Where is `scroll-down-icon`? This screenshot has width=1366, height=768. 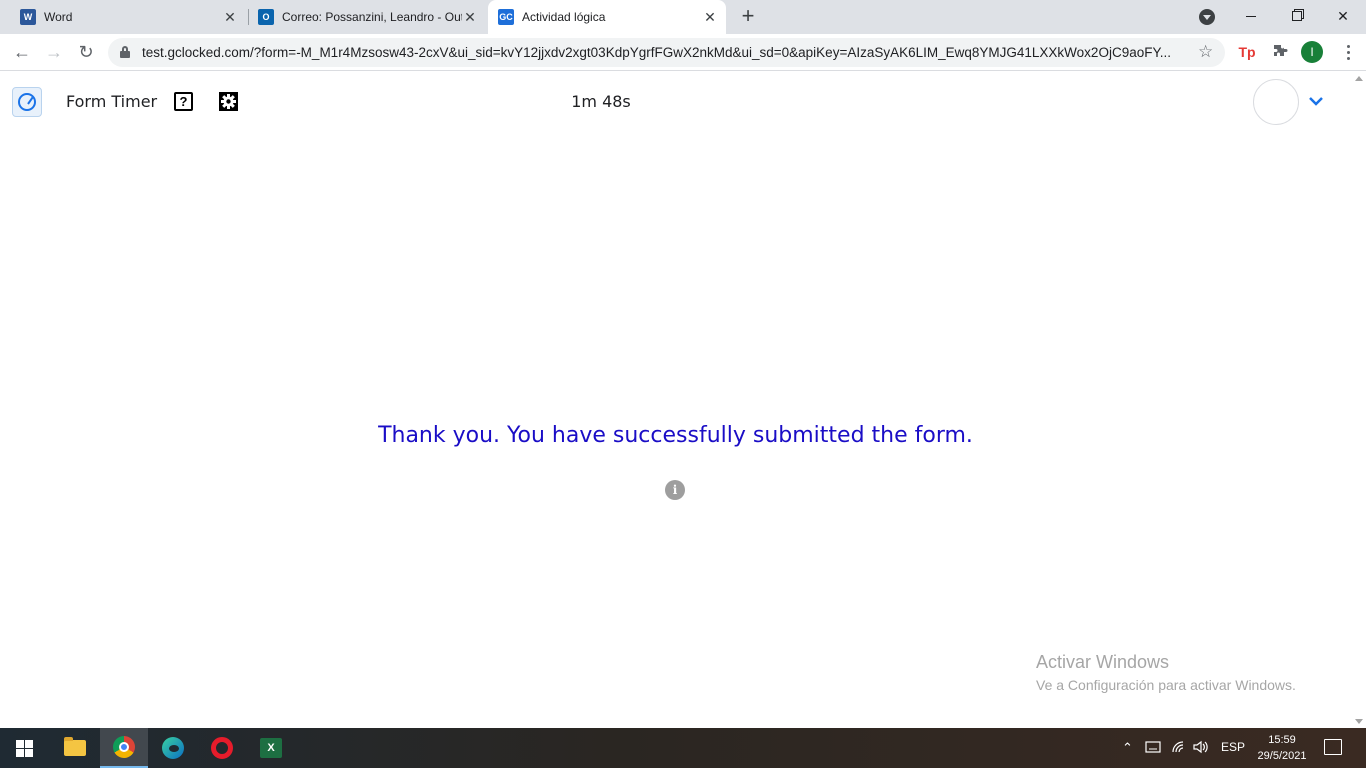
scroll-down-icon is located at coordinates (1359, 721).